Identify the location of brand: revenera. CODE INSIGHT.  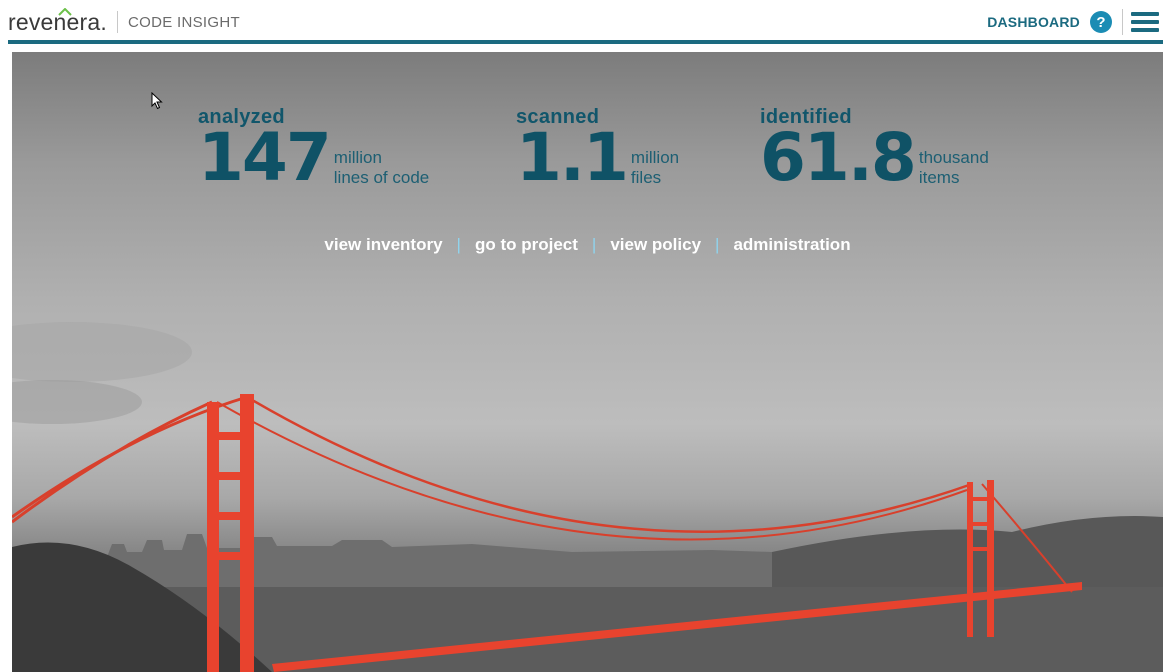
(124, 21).